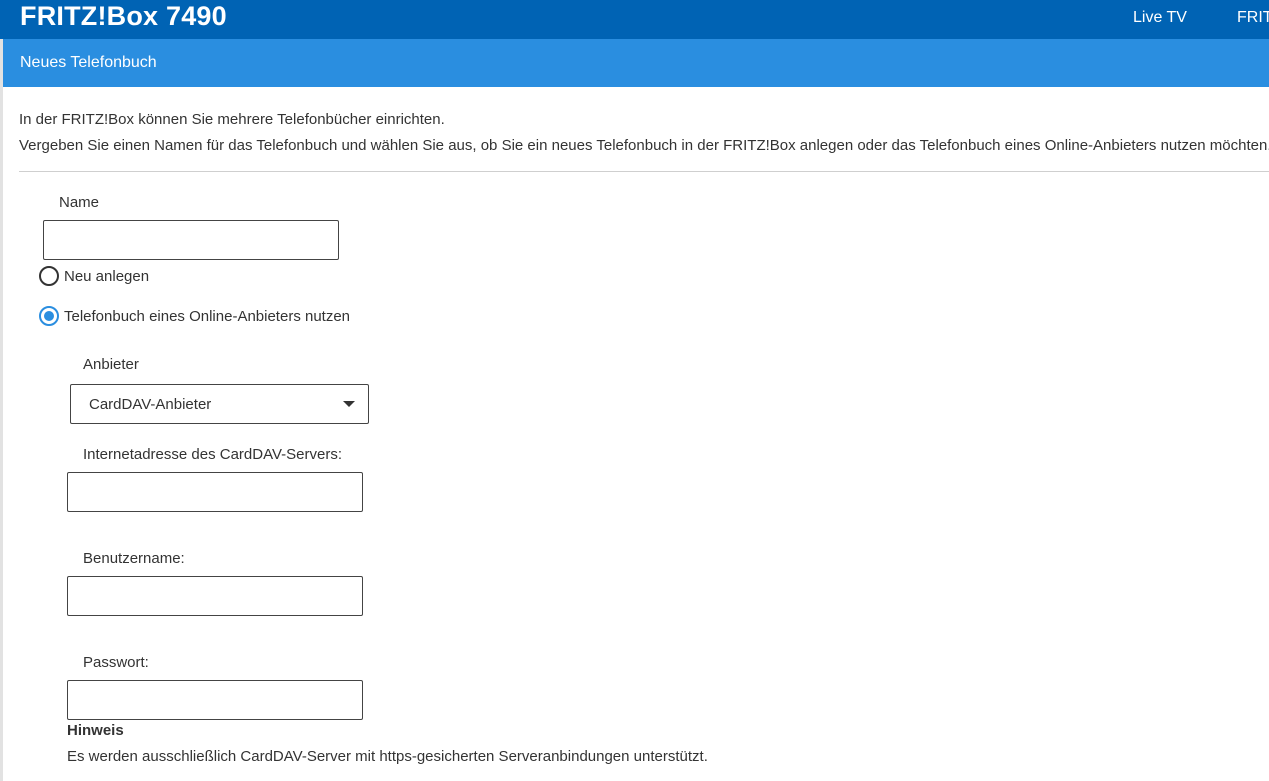 The image size is (1269, 781). I want to click on section-divider, so click(644, 171).